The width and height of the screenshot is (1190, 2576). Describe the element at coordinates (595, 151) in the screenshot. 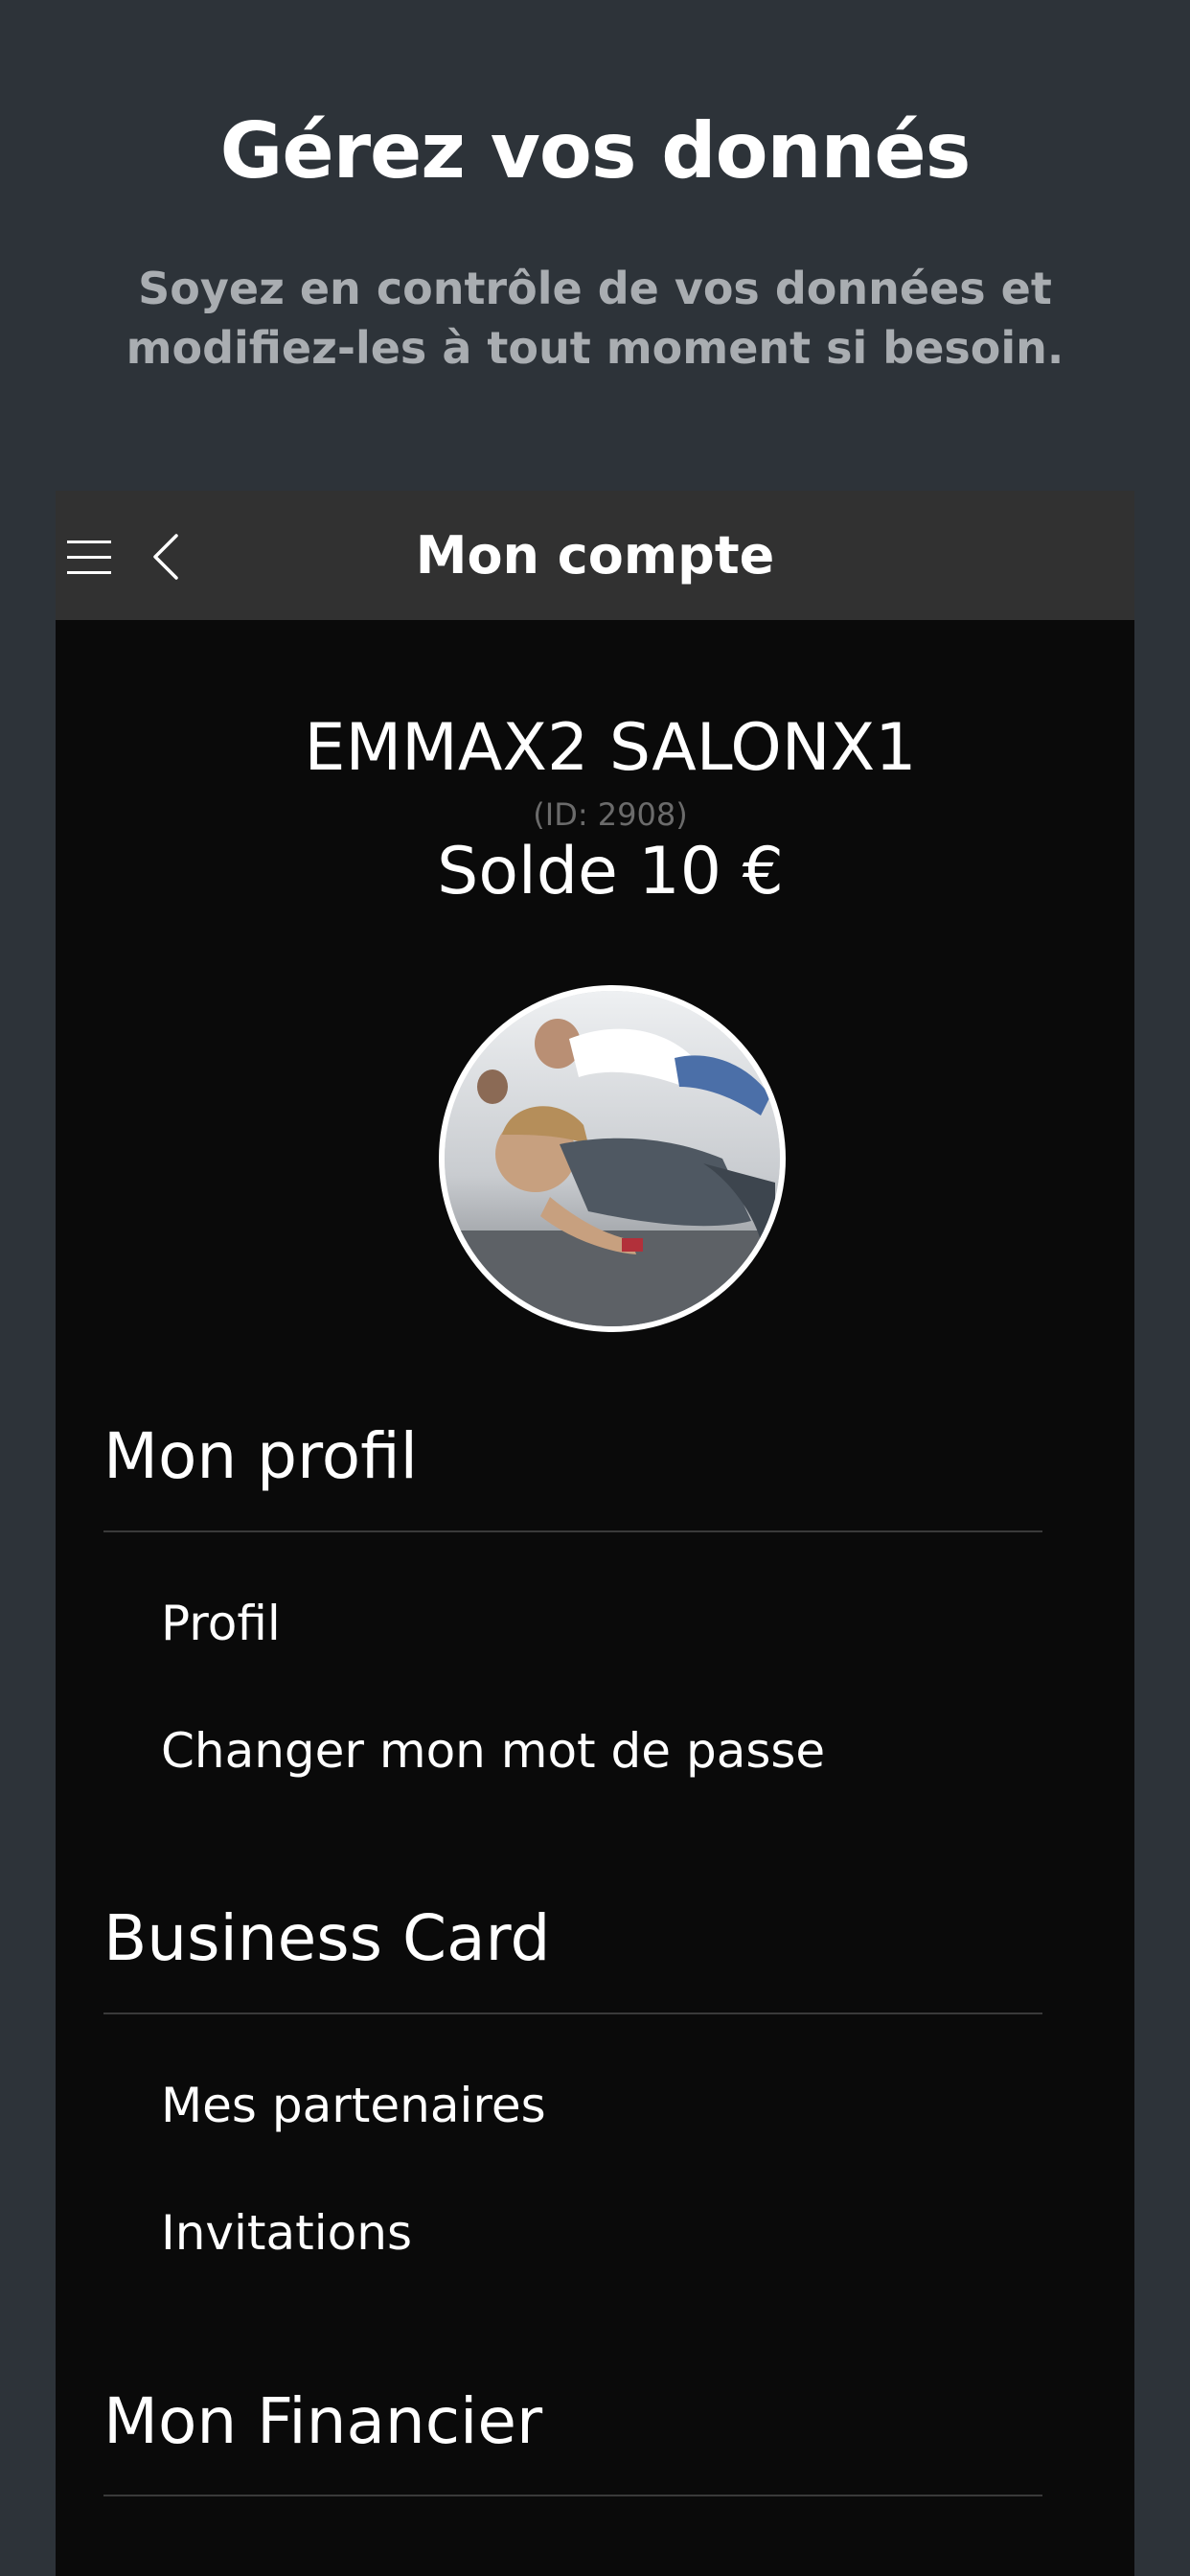

I see `promo-title: Gérez vos donnés` at that location.